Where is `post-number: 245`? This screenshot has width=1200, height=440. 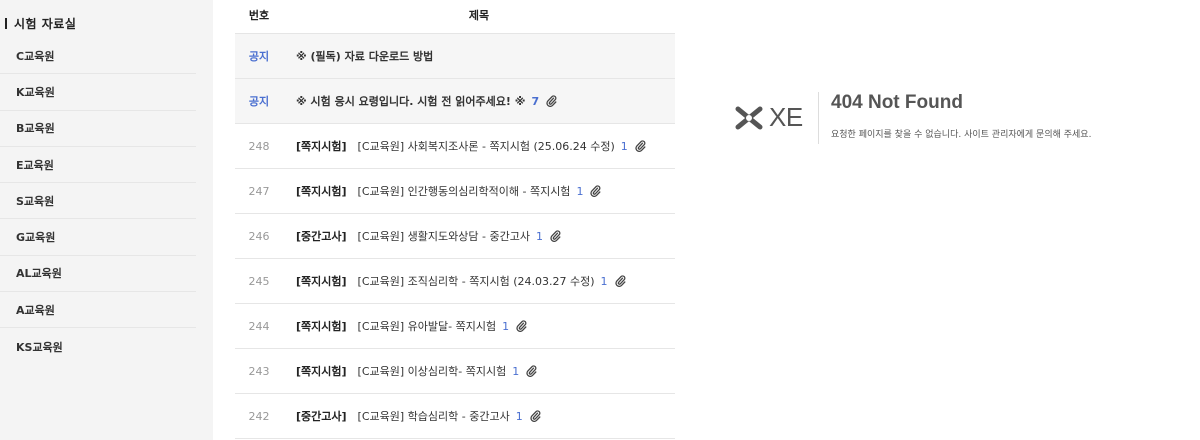
post-number: 245 is located at coordinates (259, 281).